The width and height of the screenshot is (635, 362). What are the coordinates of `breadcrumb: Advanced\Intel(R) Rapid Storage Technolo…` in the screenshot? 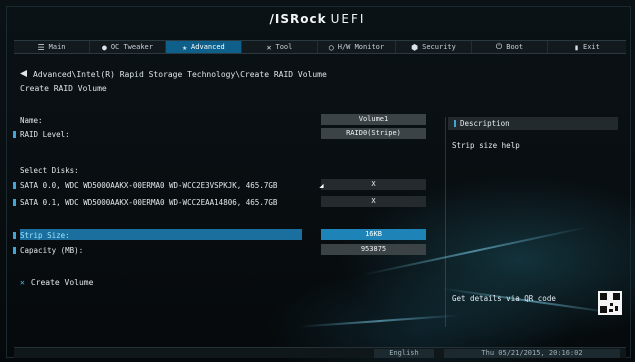 It's located at (173, 74).